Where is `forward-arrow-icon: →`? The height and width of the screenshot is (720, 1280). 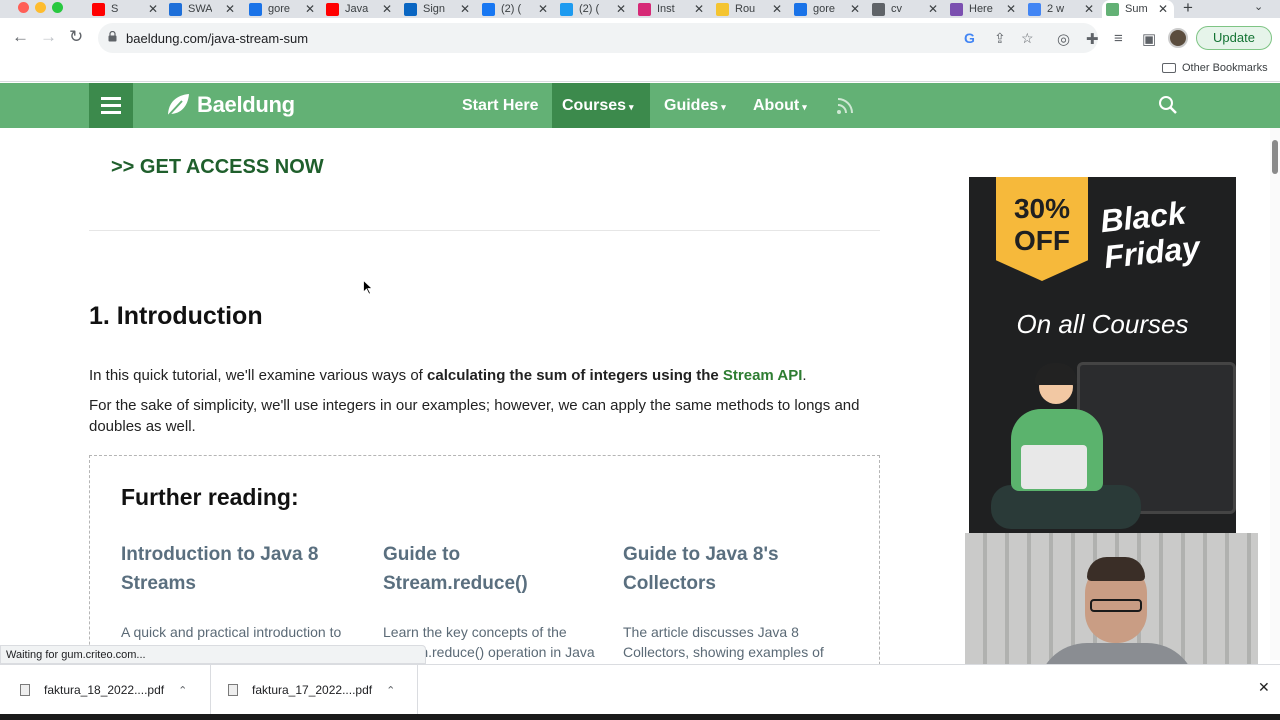 forward-arrow-icon: → is located at coordinates (48, 37).